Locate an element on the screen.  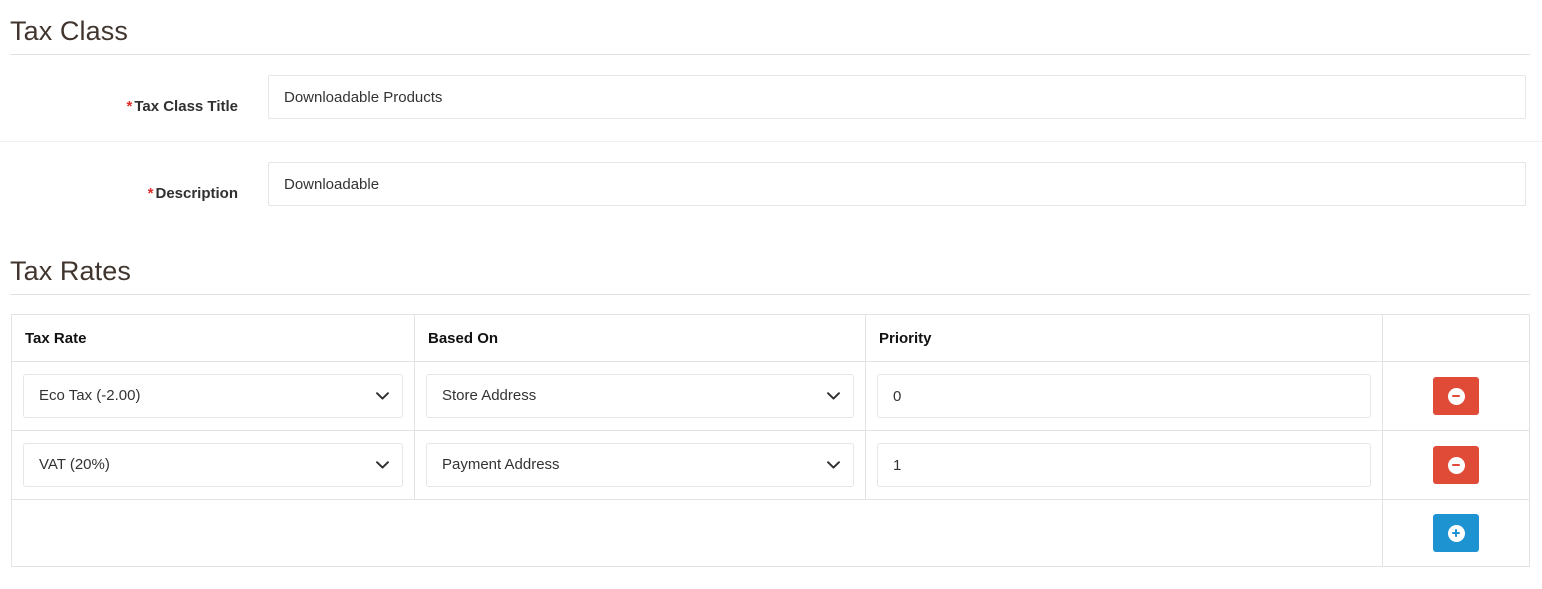
based-on-select-0: Store Address is located at coordinates (640, 396).